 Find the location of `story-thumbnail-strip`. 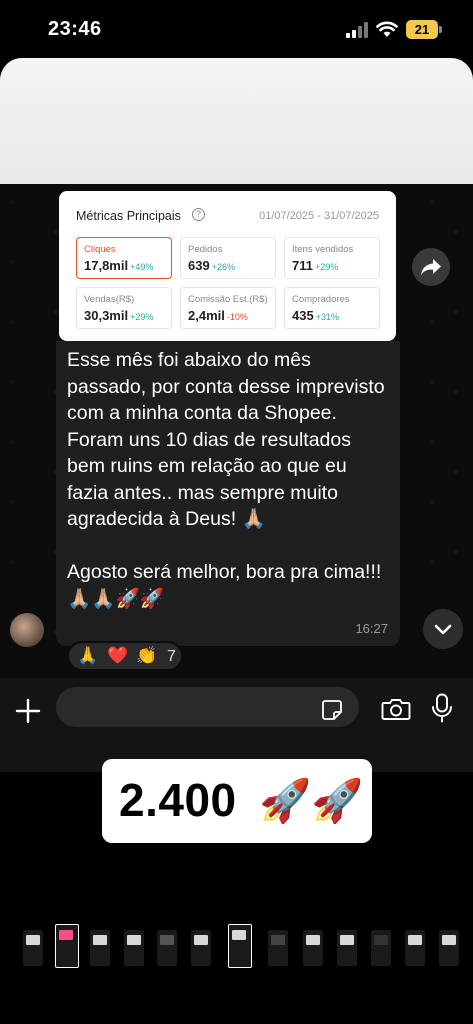

story-thumbnail-strip is located at coordinates (236, 962).